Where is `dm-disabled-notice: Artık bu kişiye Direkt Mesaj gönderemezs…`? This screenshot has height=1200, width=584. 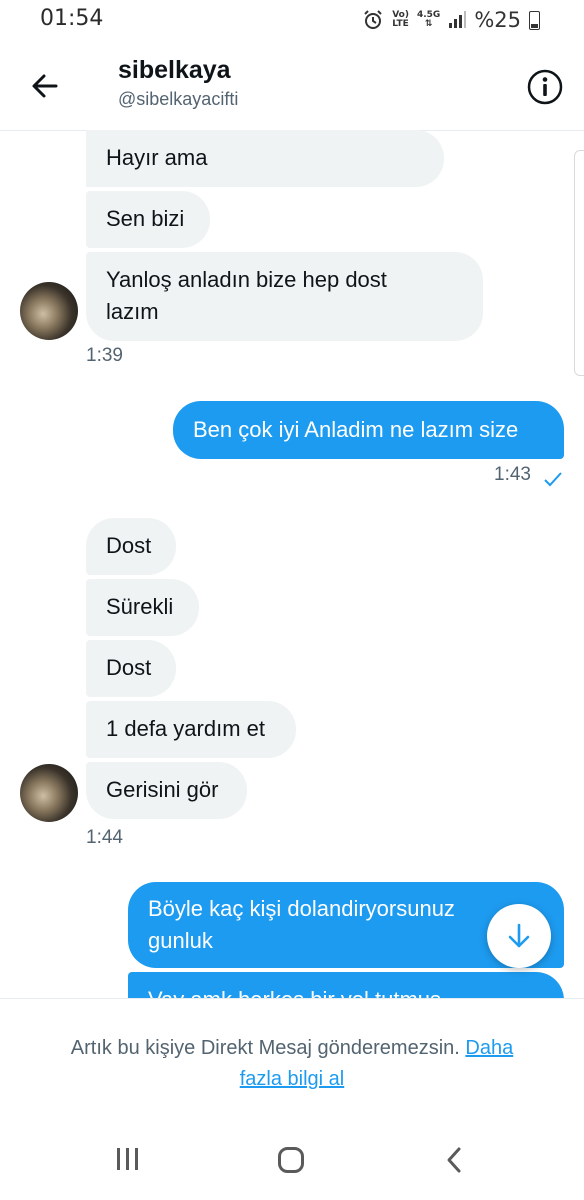 dm-disabled-notice: Artık bu kişiye Direkt Mesaj gönderemezs… is located at coordinates (292, 1058).